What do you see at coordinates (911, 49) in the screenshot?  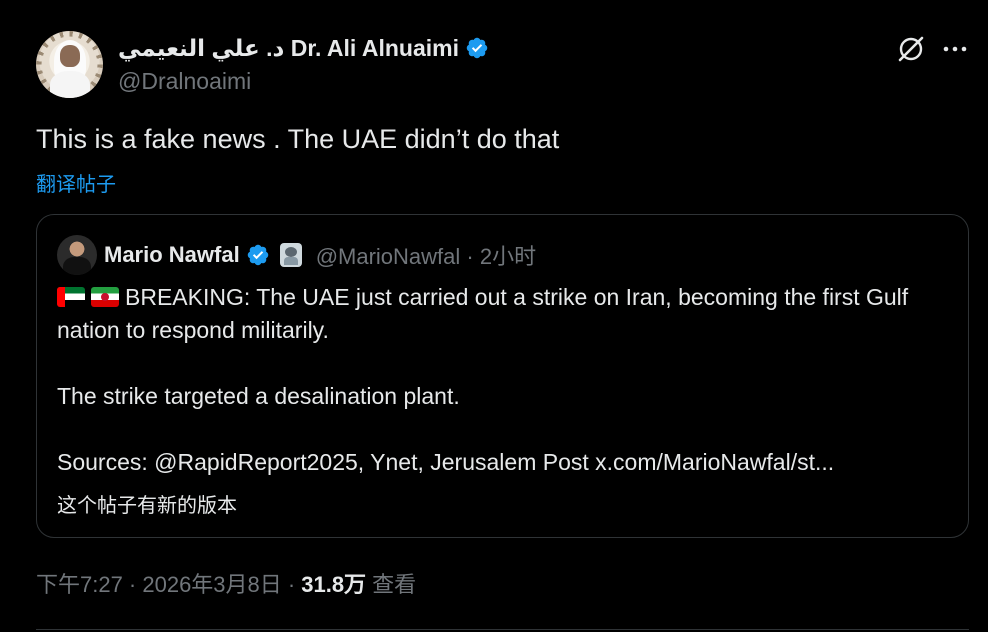 I see `grok-icon` at bounding box center [911, 49].